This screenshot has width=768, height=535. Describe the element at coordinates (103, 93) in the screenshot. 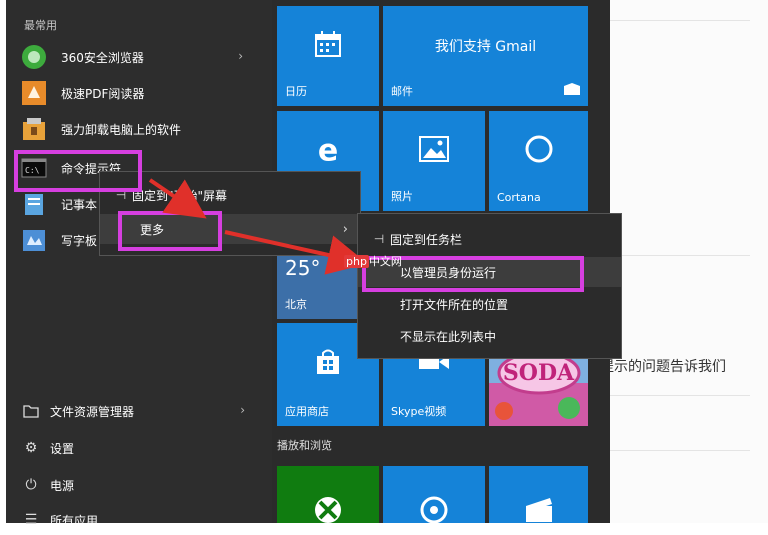

I see `app-label: 极速PDF阅读器` at that location.